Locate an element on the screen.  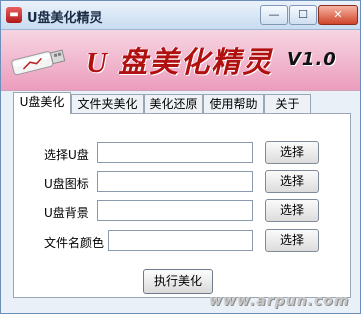
minimize-button: — is located at coordinates (274, 15).